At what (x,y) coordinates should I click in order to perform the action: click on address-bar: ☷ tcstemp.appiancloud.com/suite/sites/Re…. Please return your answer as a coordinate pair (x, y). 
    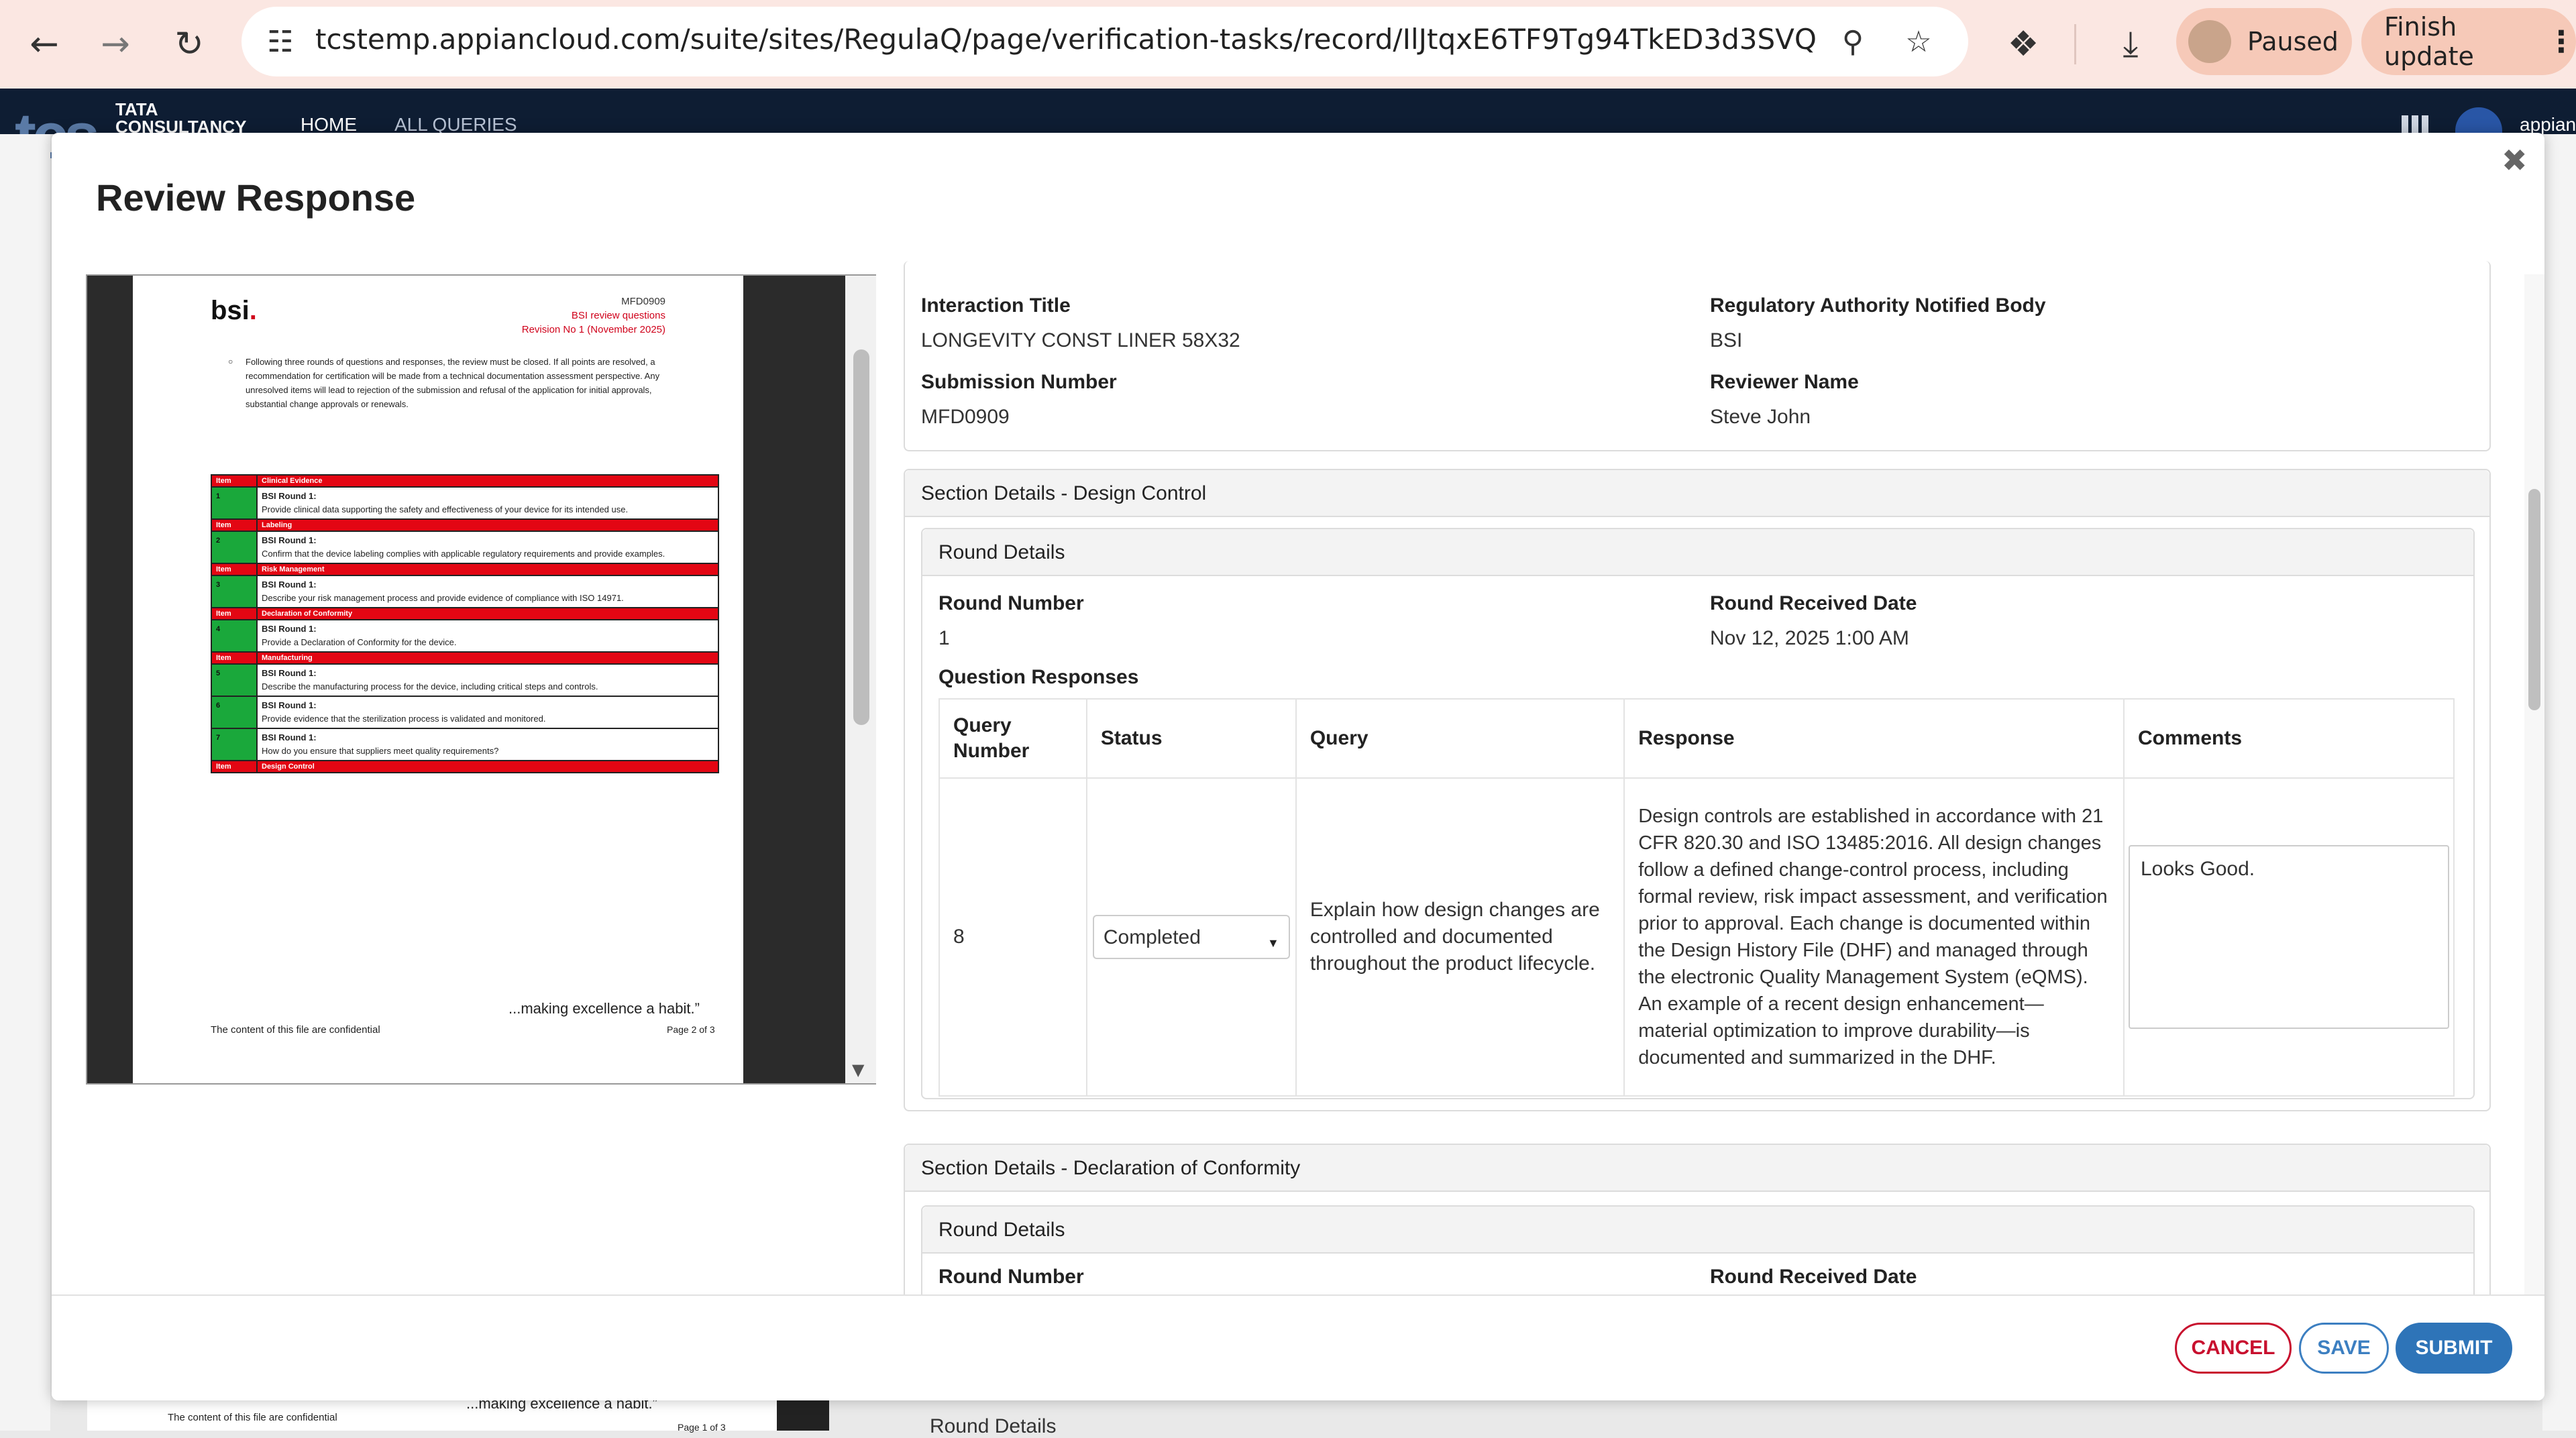
    Looking at the image, I should click on (1104, 41).